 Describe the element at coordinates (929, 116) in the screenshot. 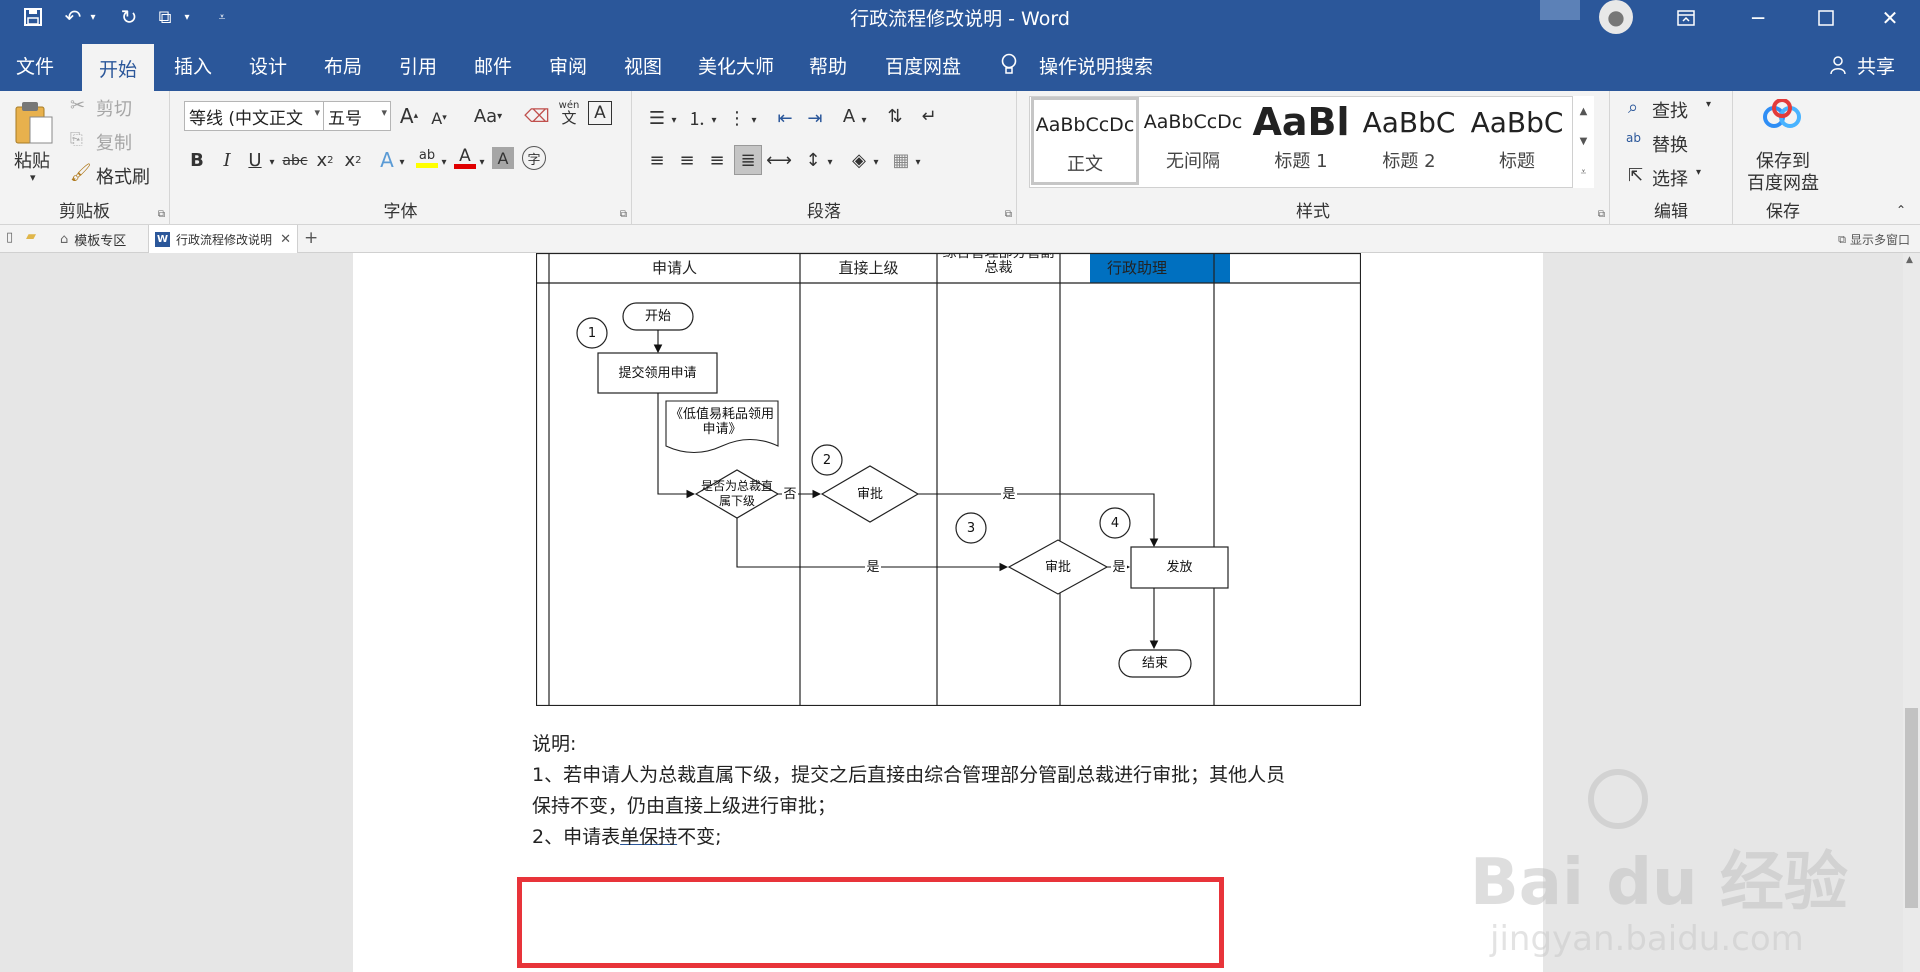

I see `show-marks-icon: ↵` at that location.